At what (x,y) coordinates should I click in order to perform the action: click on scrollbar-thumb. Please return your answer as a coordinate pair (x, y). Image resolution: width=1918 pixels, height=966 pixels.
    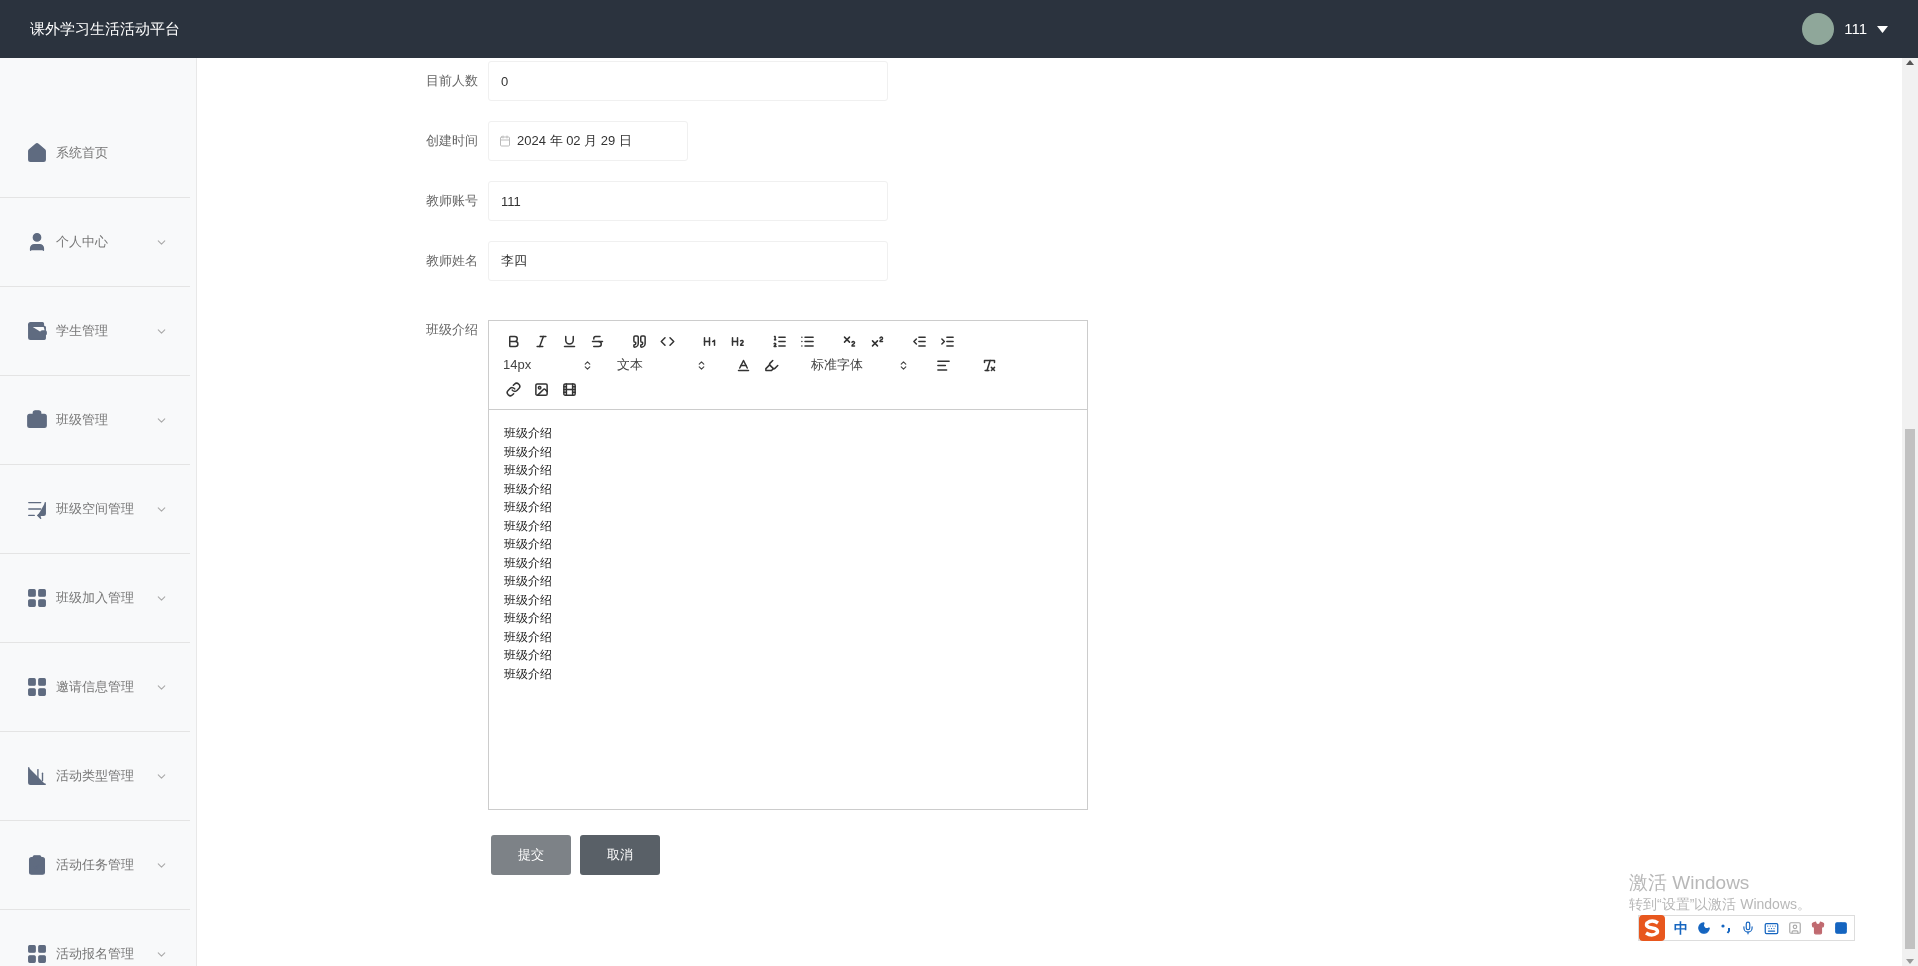
    Looking at the image, I should click on (1910, 689).